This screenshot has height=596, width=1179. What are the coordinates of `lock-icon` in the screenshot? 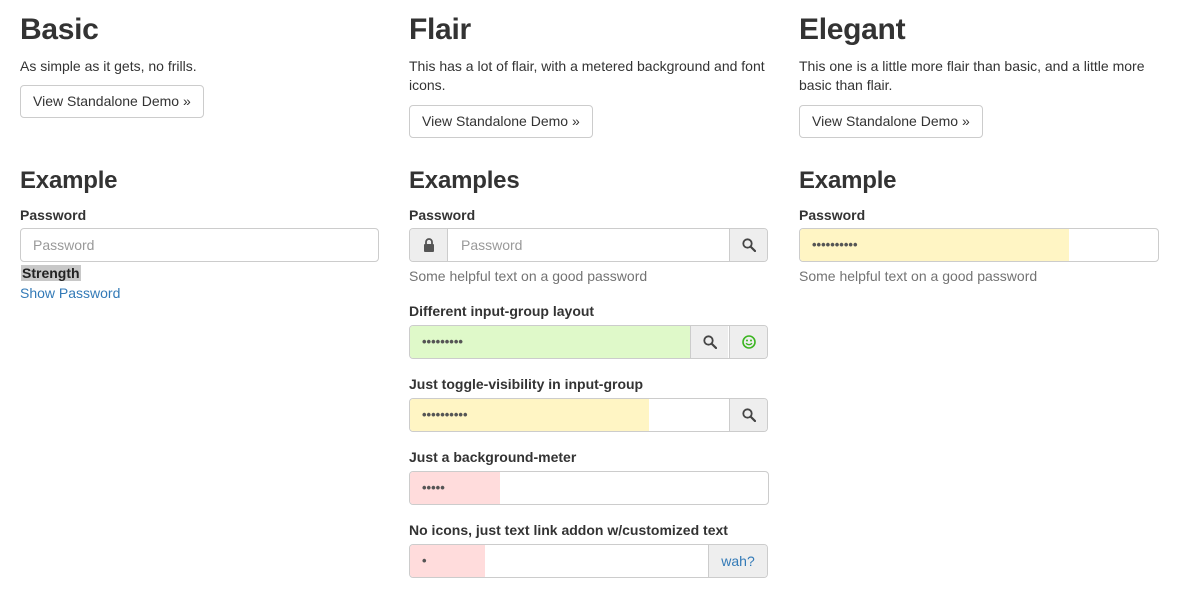 It's located at (429, 245).